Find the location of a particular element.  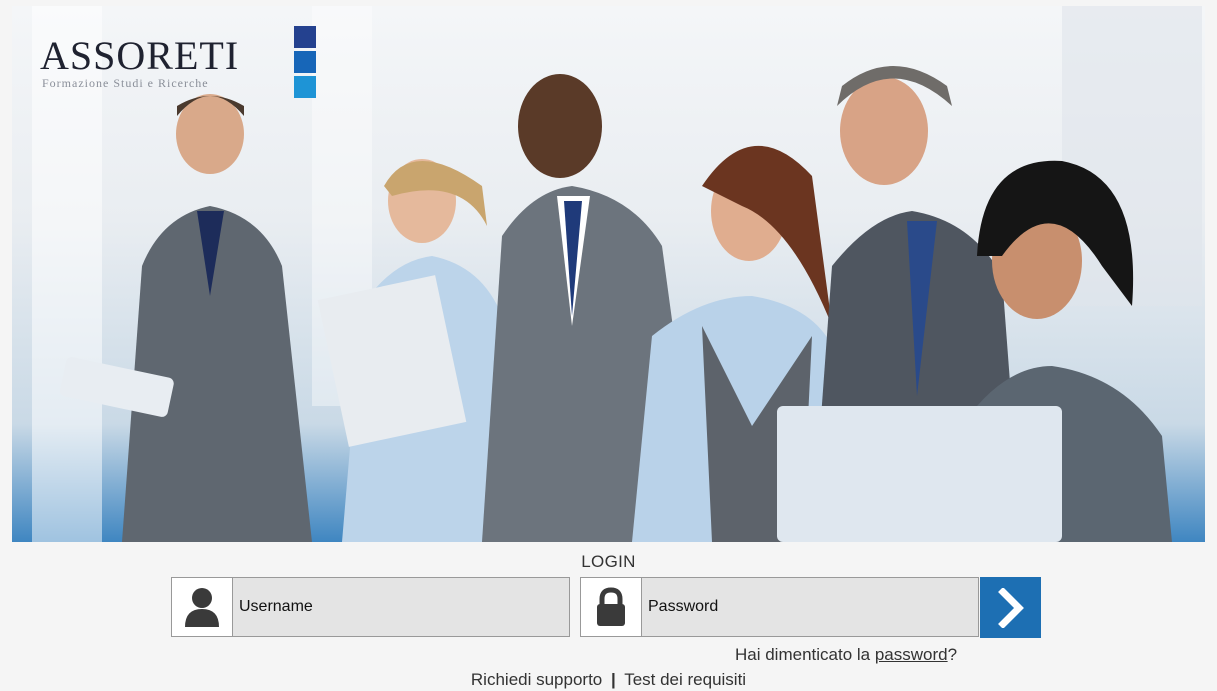

forgot-password-text: Hai dimenticato la password? is located at coordinates (846, 655).